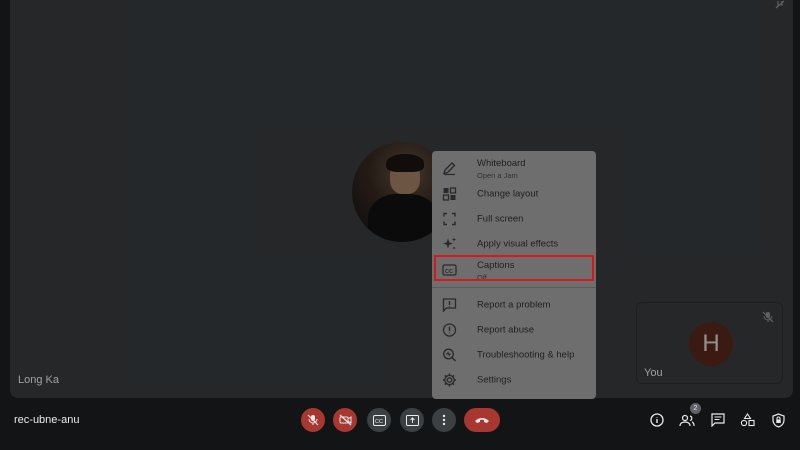 The height and width of the screenshot is (450, 800). I want to click on mic-off-icon, so click(313, 420).